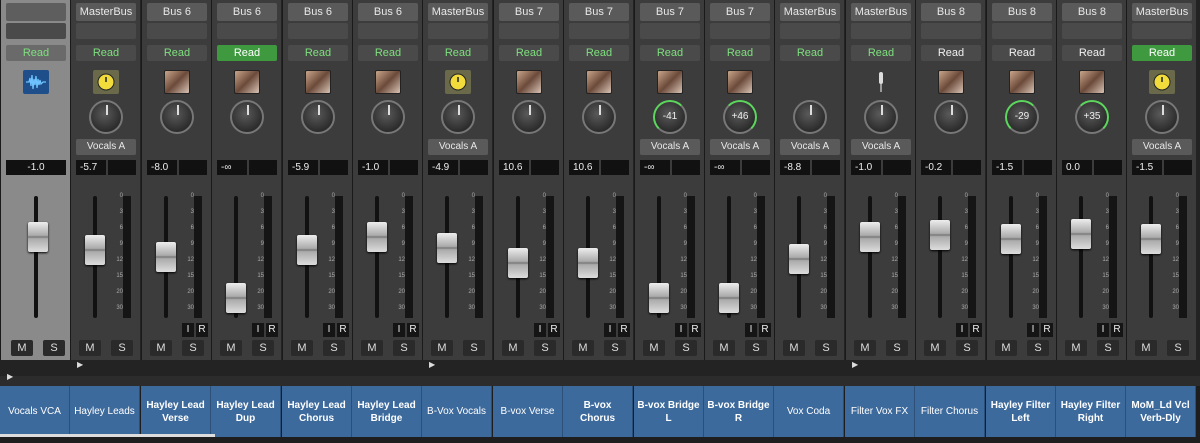 This screenshot has height=443, width=1200. Describe the element at coordinates (91, 167) in the screenshot. I see `volume-display: -5.7` at that location.